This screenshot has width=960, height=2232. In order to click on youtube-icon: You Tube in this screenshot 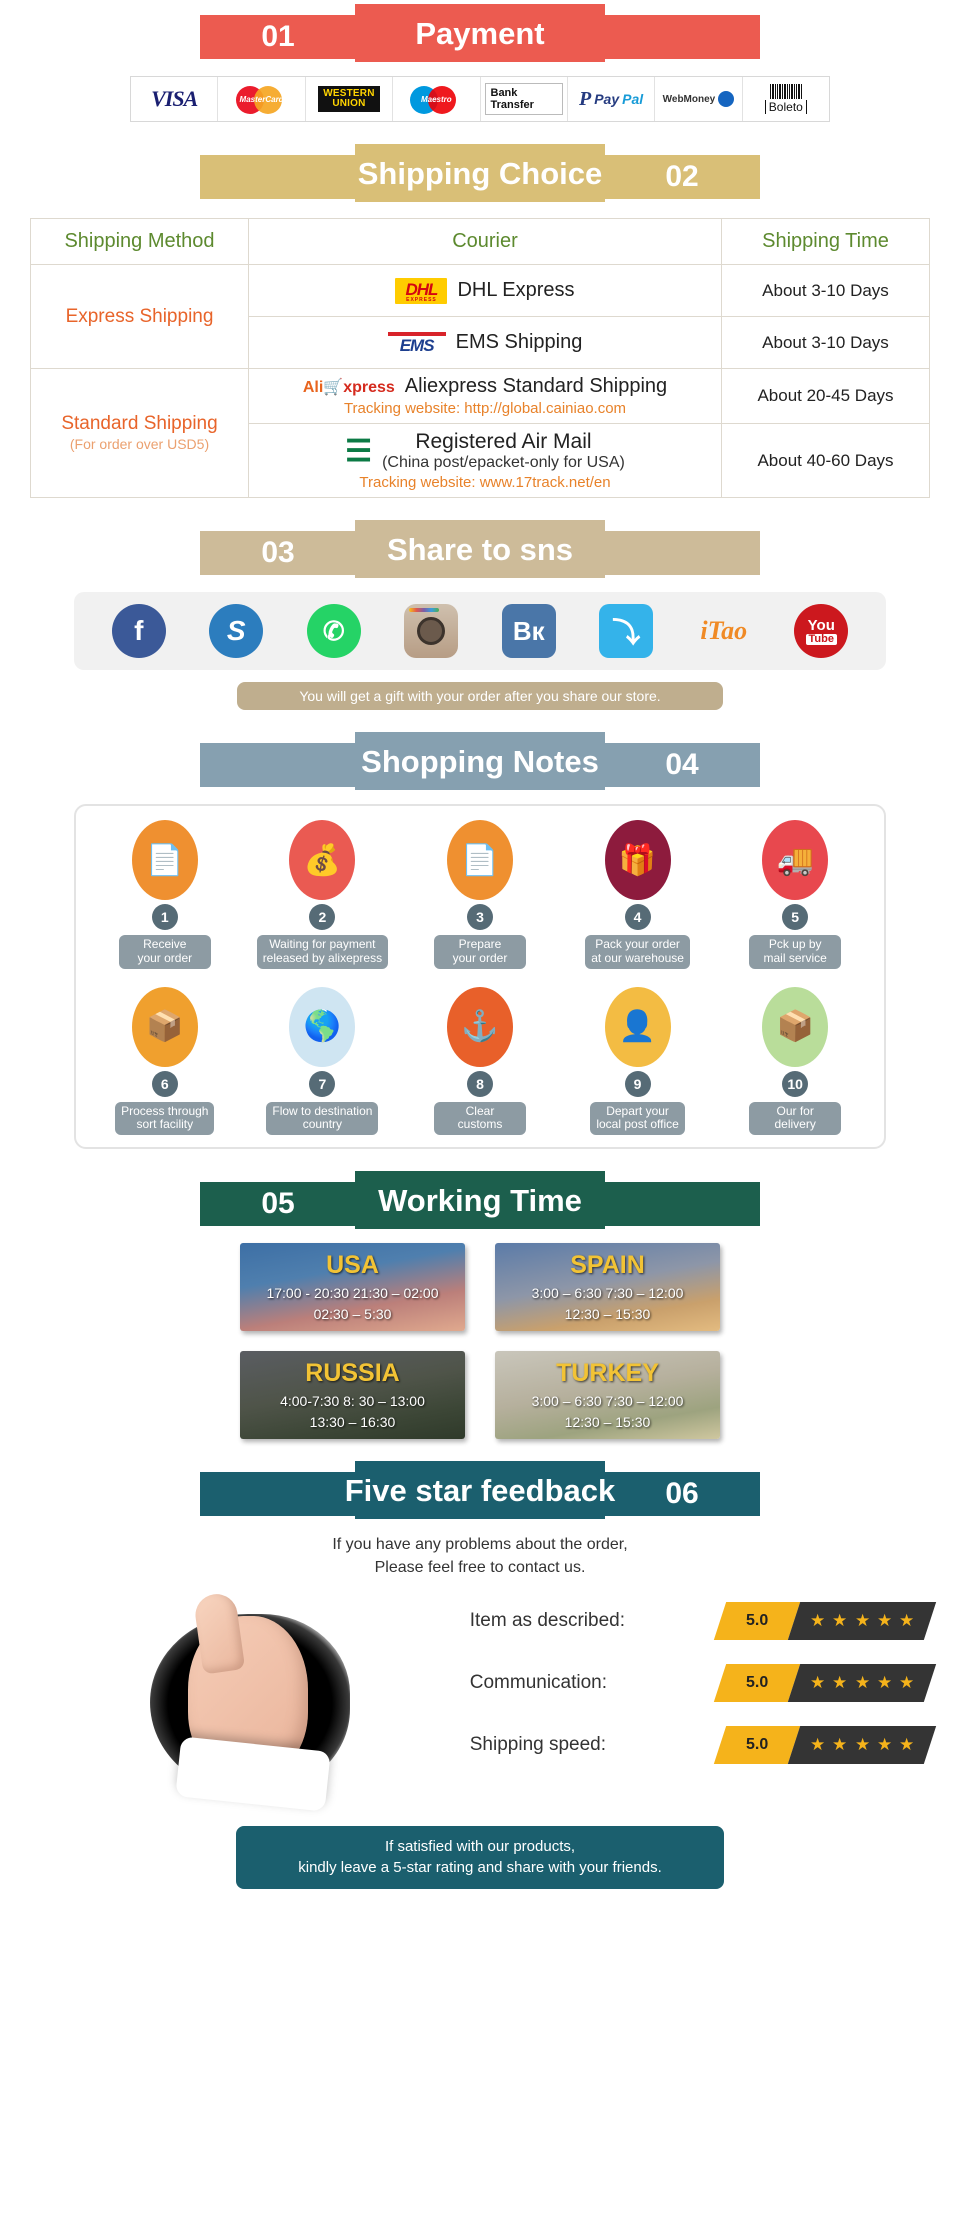, I will do `click(821, 631)`.